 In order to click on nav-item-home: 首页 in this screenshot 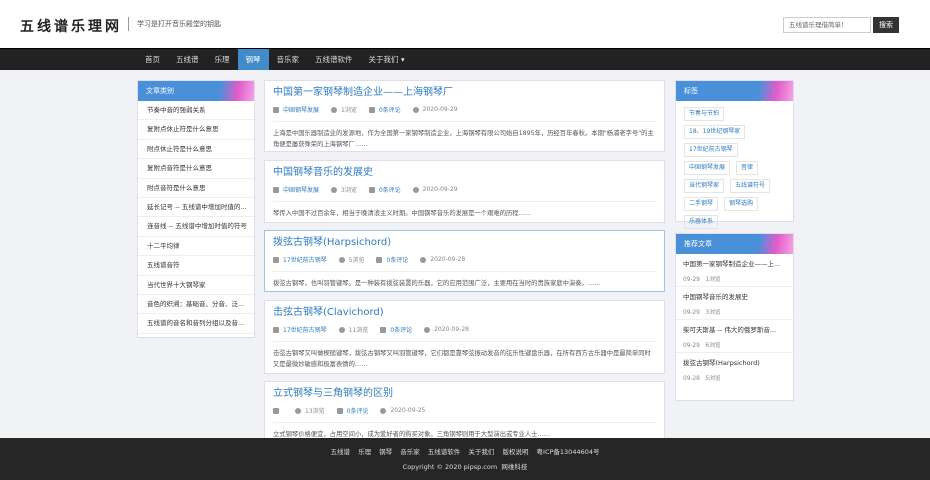, I will do `click(152, 59)`.